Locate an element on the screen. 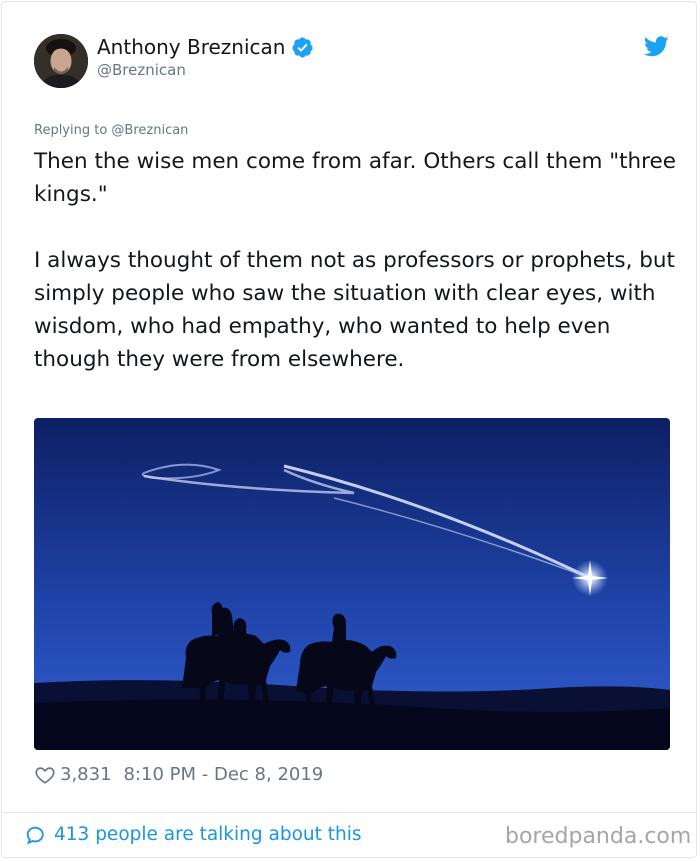  tweet-meta: 3,831 8:10 PM - Dec 8, 2019 is located at coordinates (178, 775).